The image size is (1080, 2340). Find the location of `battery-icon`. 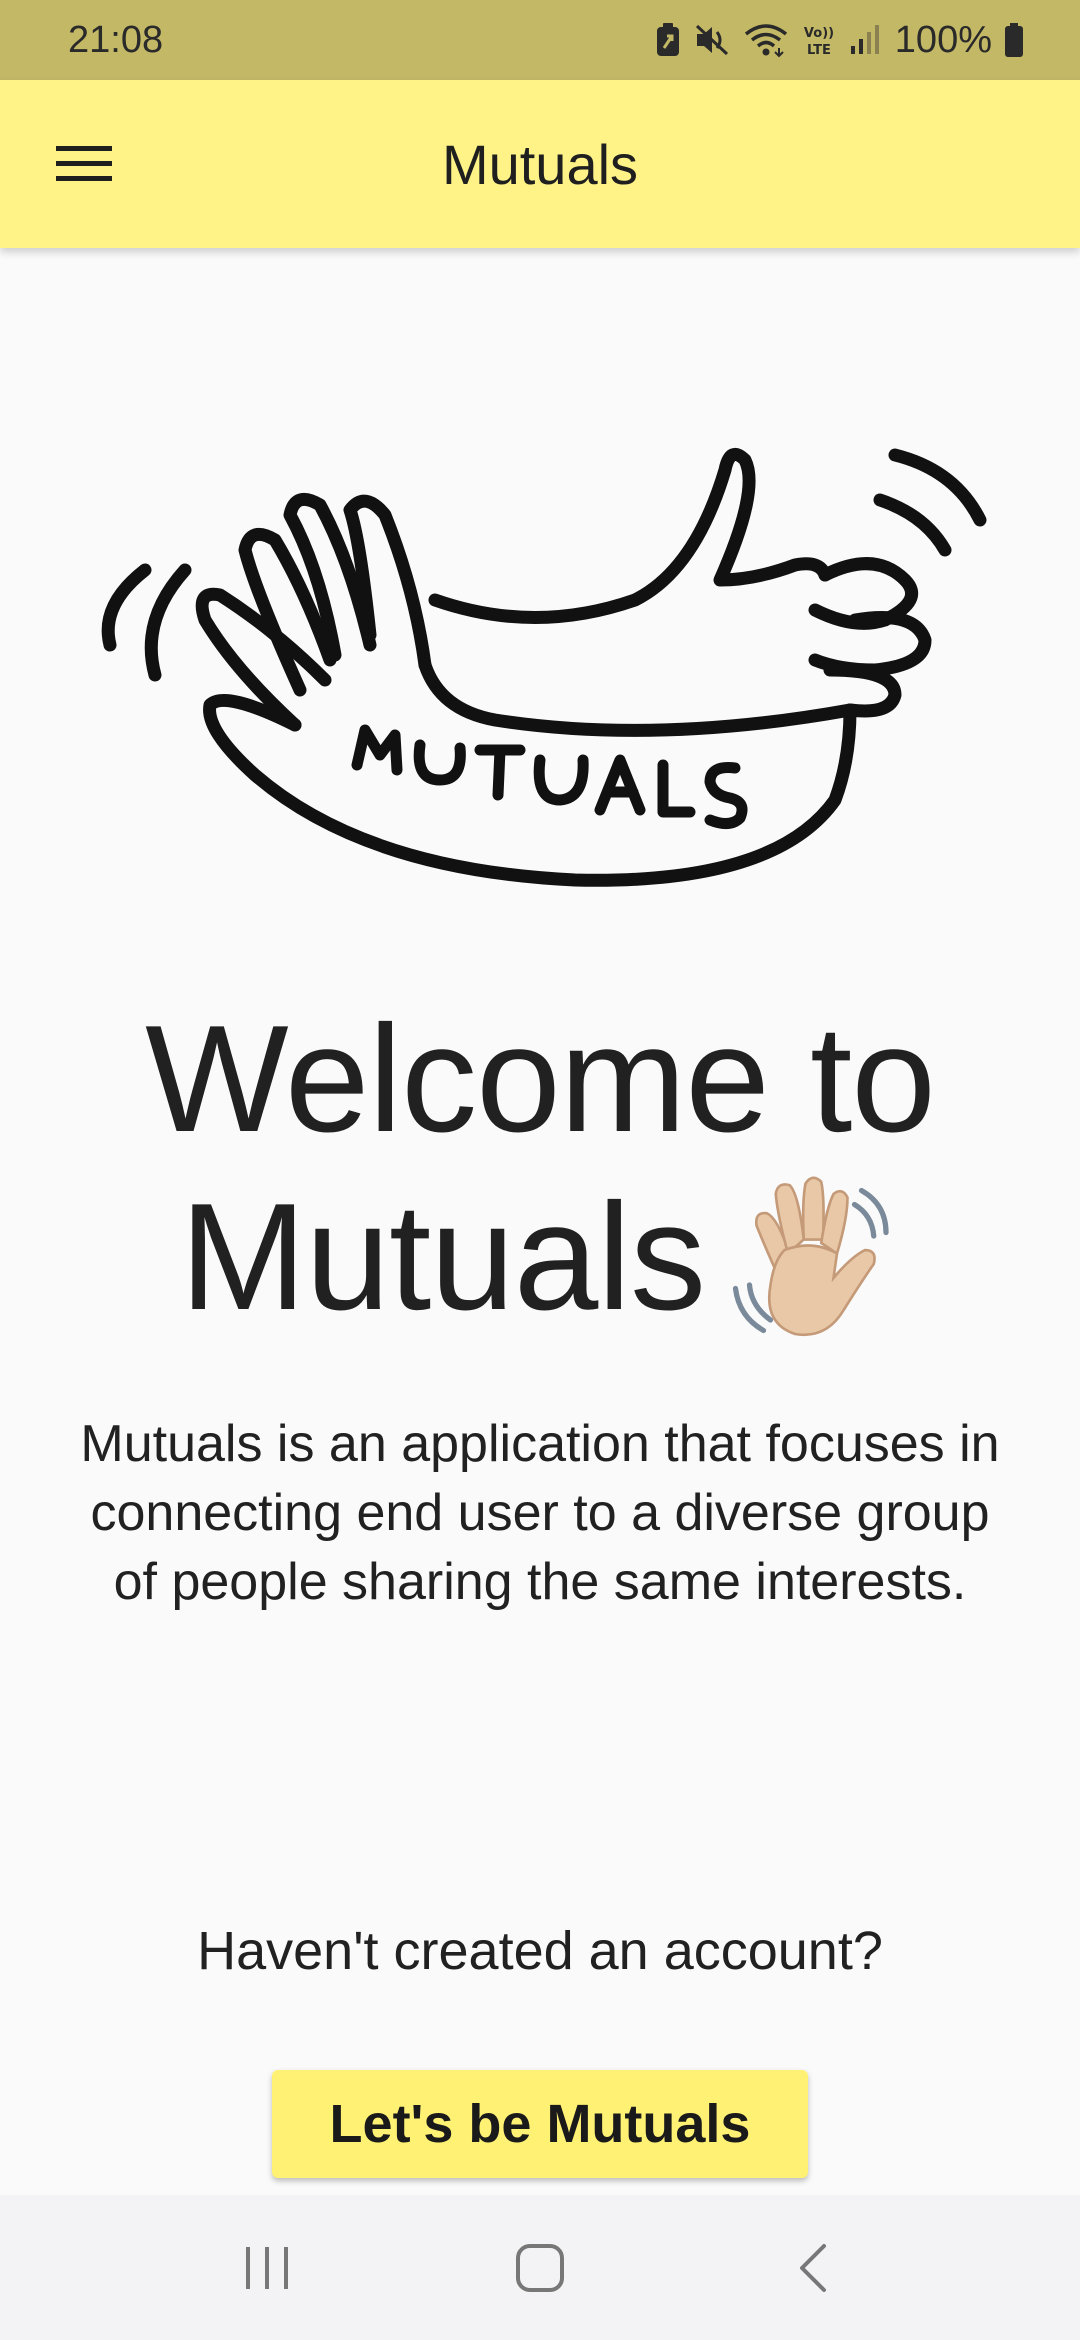

battery-icon is located at coordinates (1014, 40).